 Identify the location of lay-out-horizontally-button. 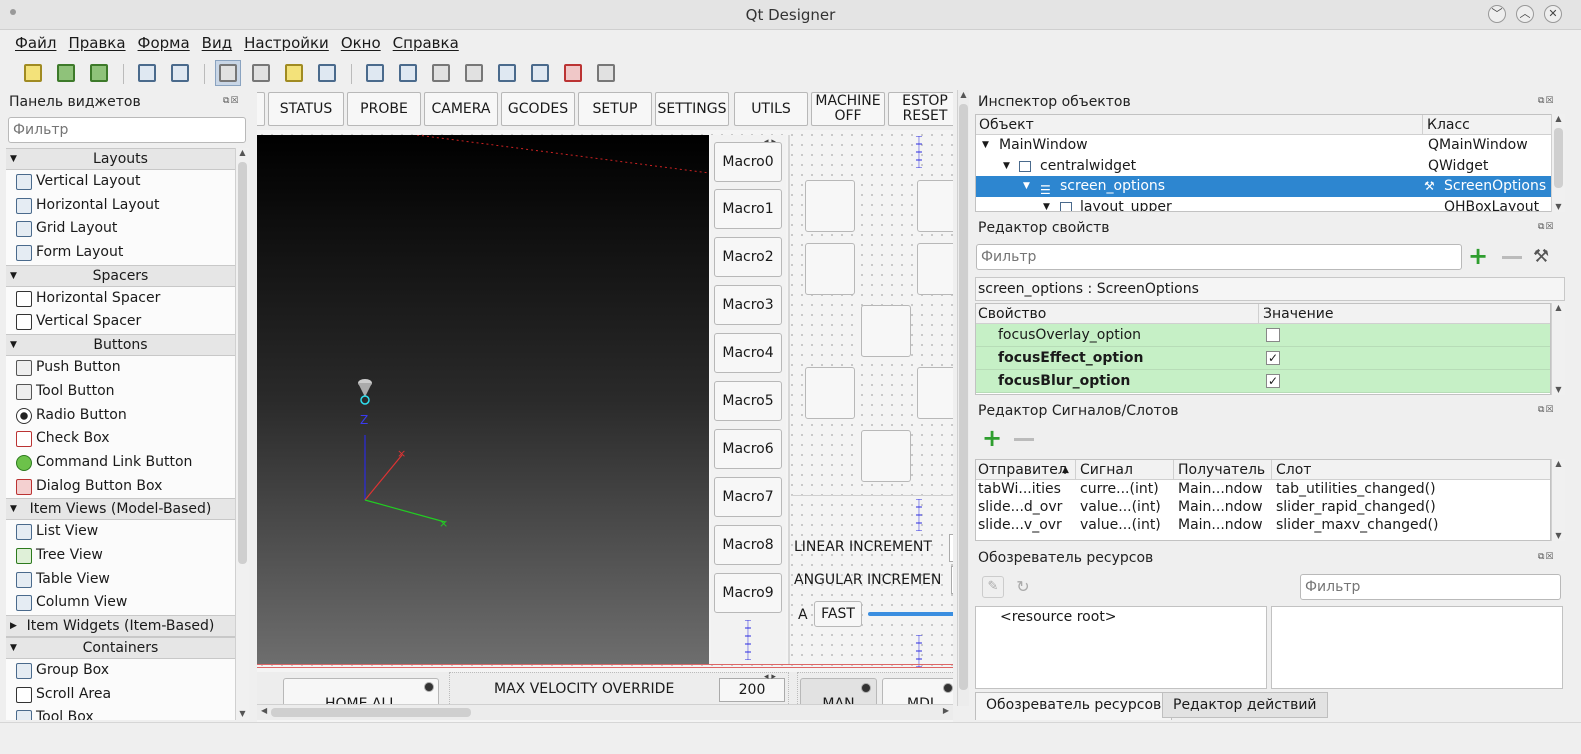
(375, 73).